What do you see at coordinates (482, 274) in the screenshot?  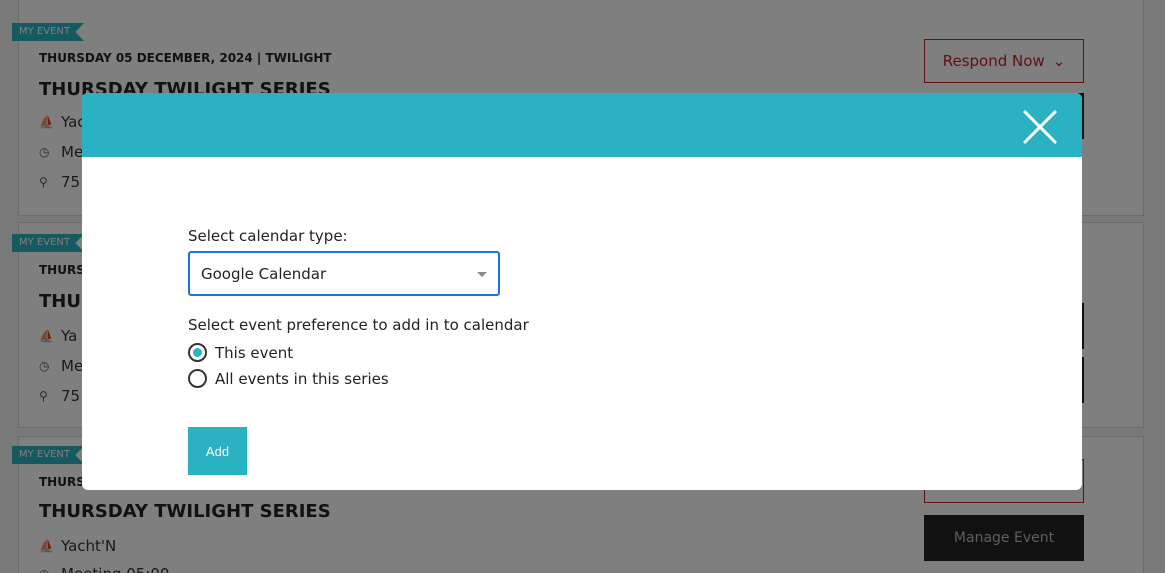 I see `caret-down-icon` at bounding box center [482, 274].